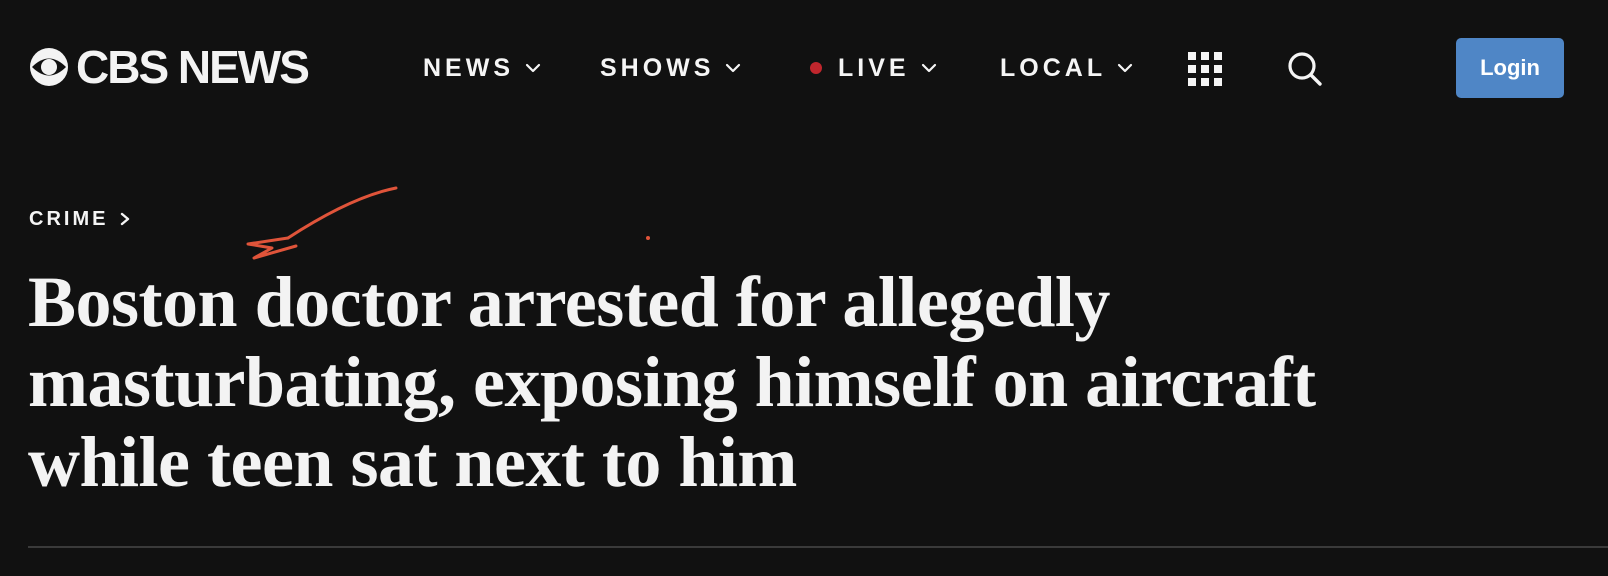 The image size is (1608, 576). Describe the element at coordinates (1510, 68) in the screenshot. I see `login-button: Login` at that location.